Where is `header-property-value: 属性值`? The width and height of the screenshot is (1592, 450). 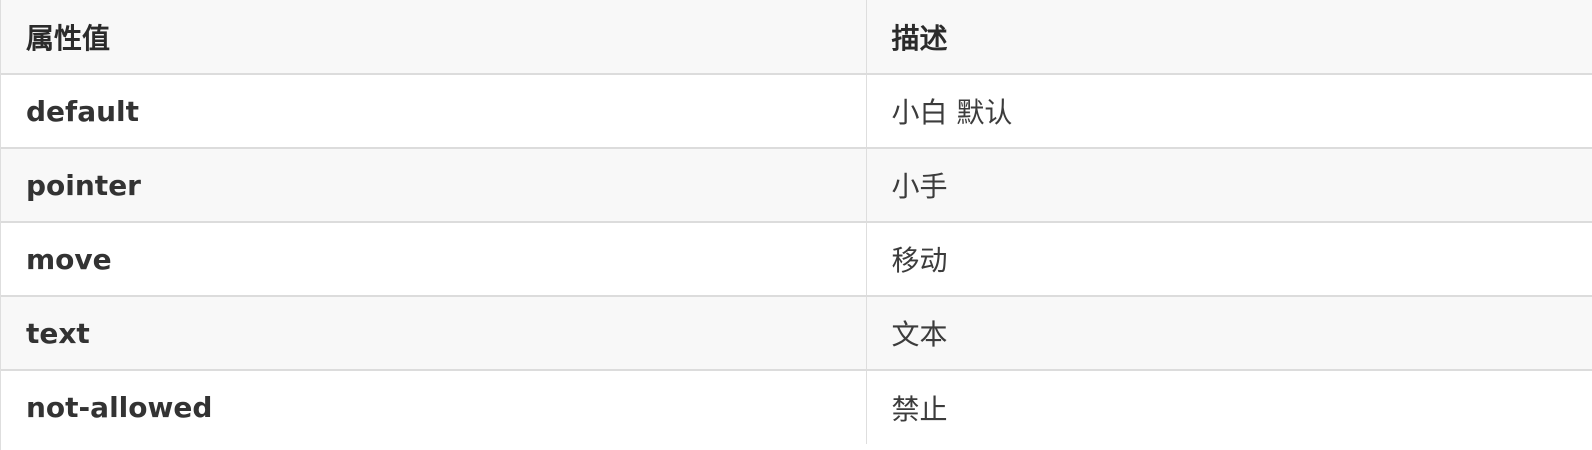 header-property-value: 属性值 is located at coordinates (434, 37).